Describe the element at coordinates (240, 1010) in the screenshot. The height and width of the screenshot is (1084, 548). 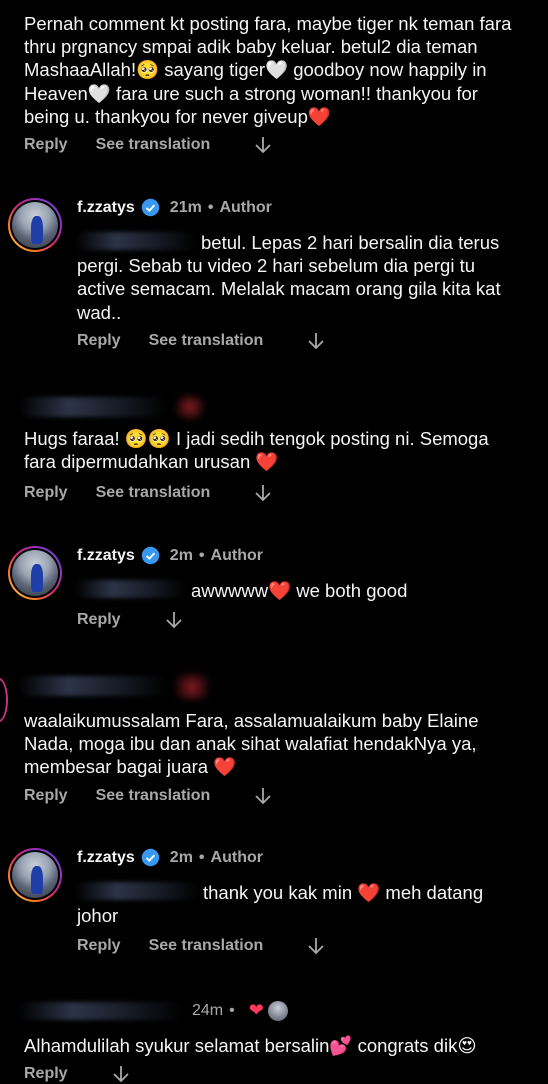
I see `comment-header: 24m • ❤` at that location.